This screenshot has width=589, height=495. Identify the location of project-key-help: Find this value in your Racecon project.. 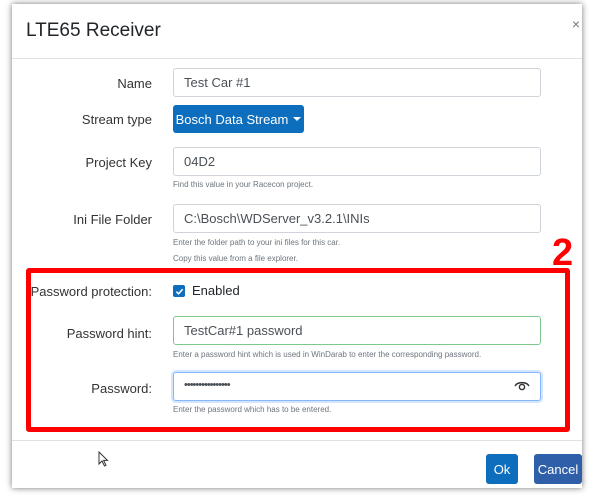
(243, 184).